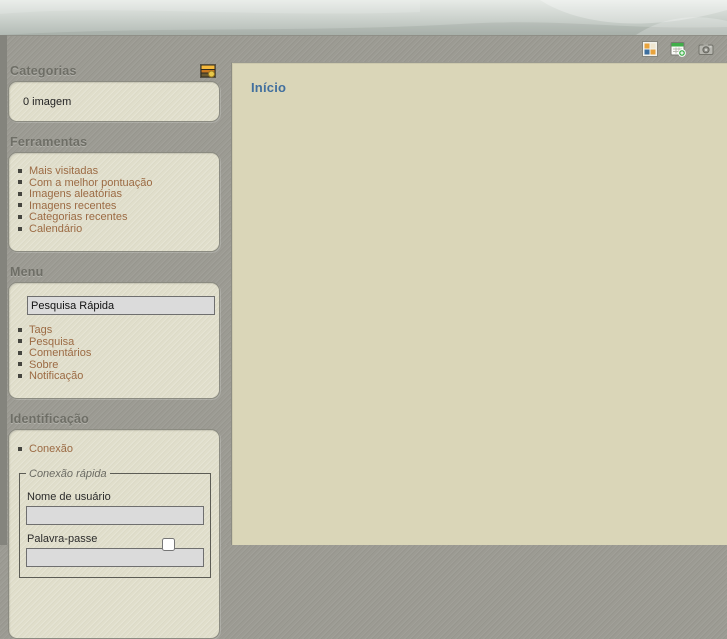 This screenshot has width=727, height=639. I want to click on list-item: Calendário, so click(114, 229).